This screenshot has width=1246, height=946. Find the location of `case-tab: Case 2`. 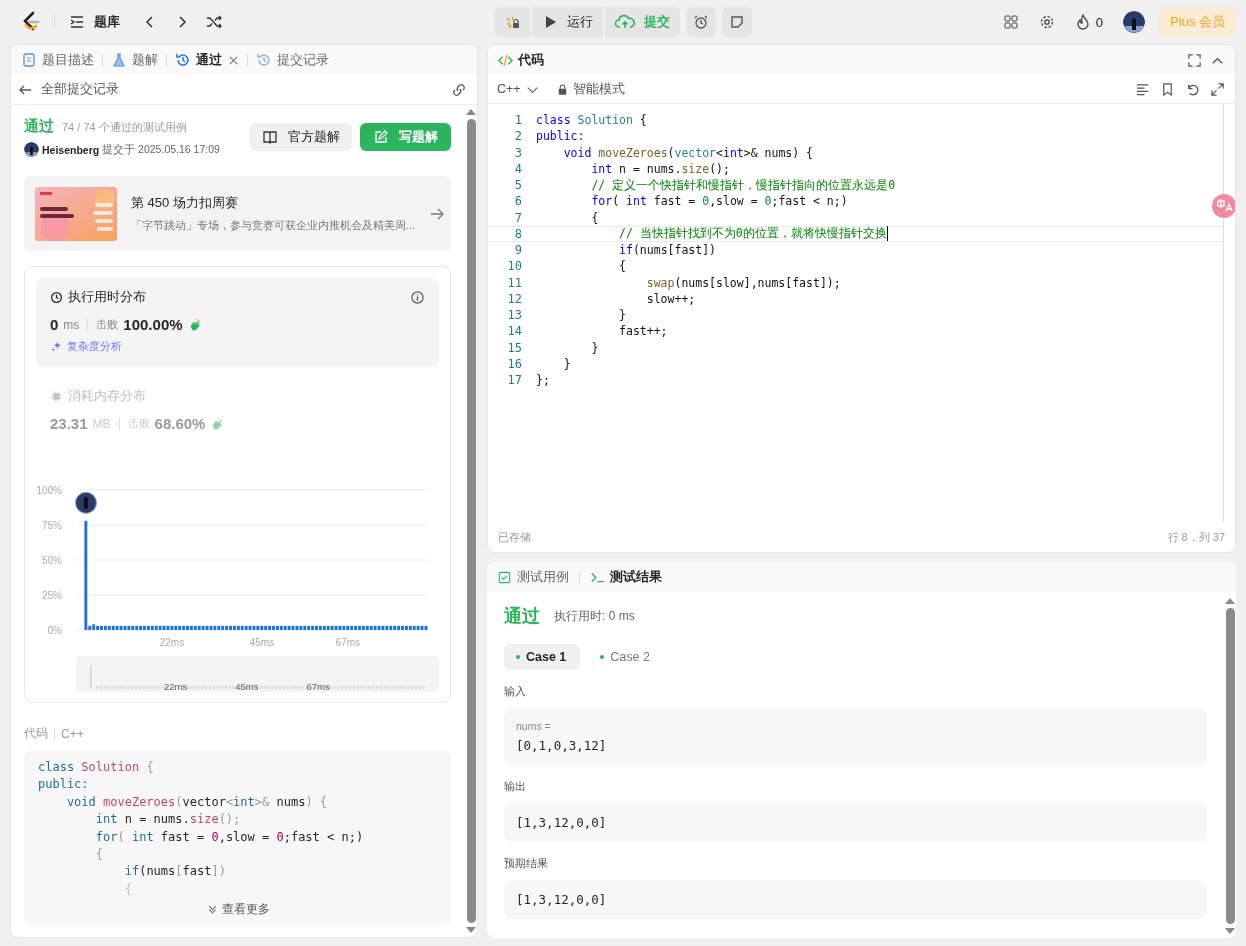

case-tab: Case 2 is located at coordinates (626, 657).